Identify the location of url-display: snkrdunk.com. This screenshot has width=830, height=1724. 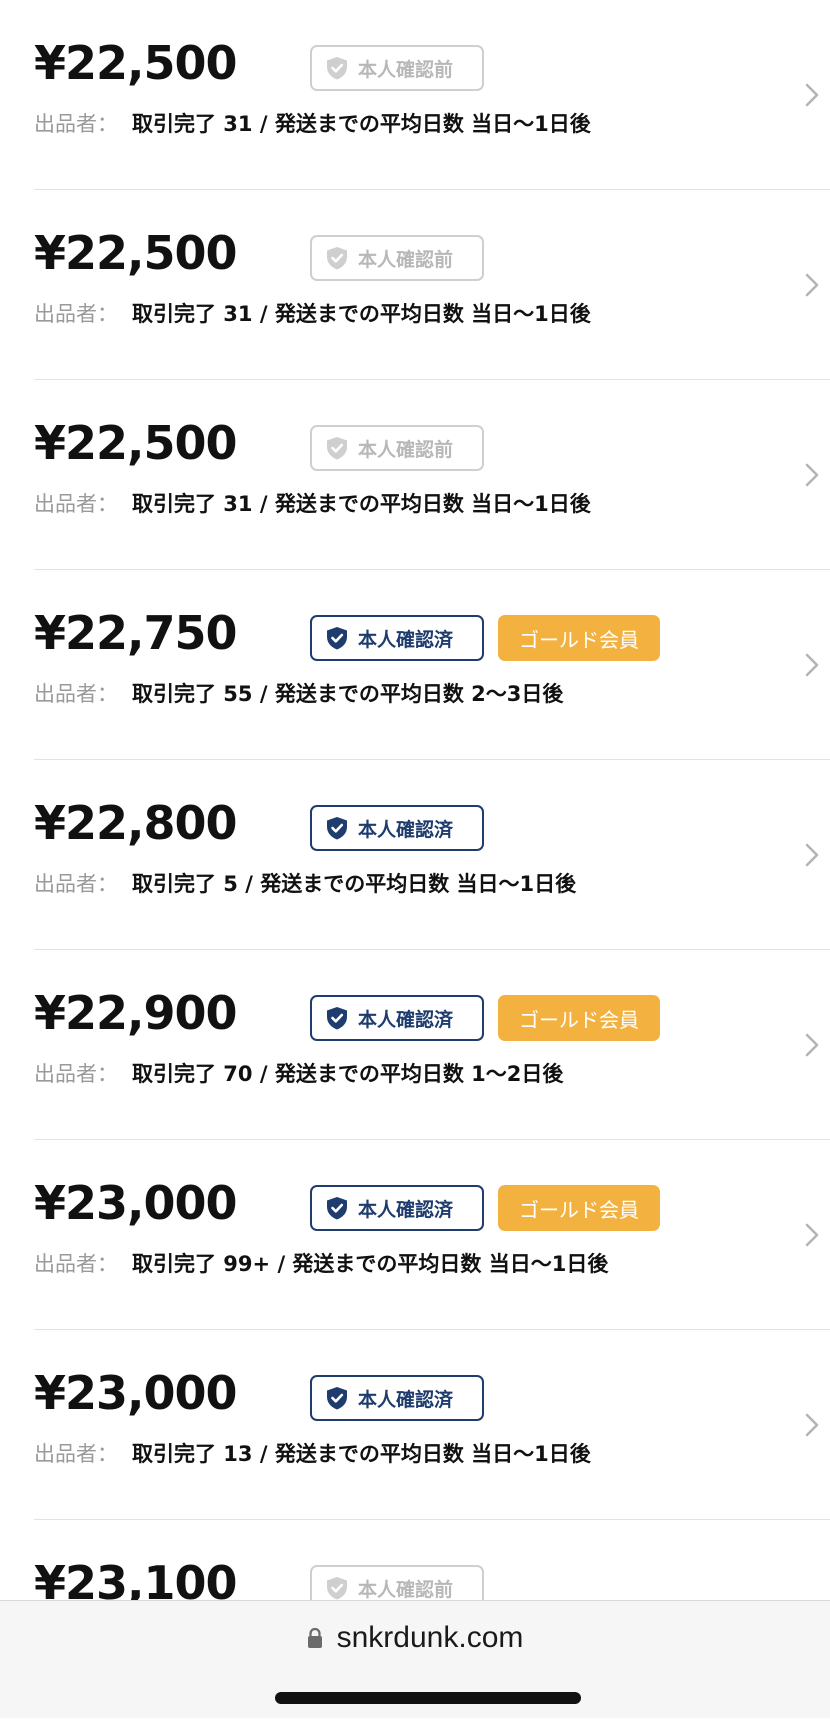
(415, 1638).